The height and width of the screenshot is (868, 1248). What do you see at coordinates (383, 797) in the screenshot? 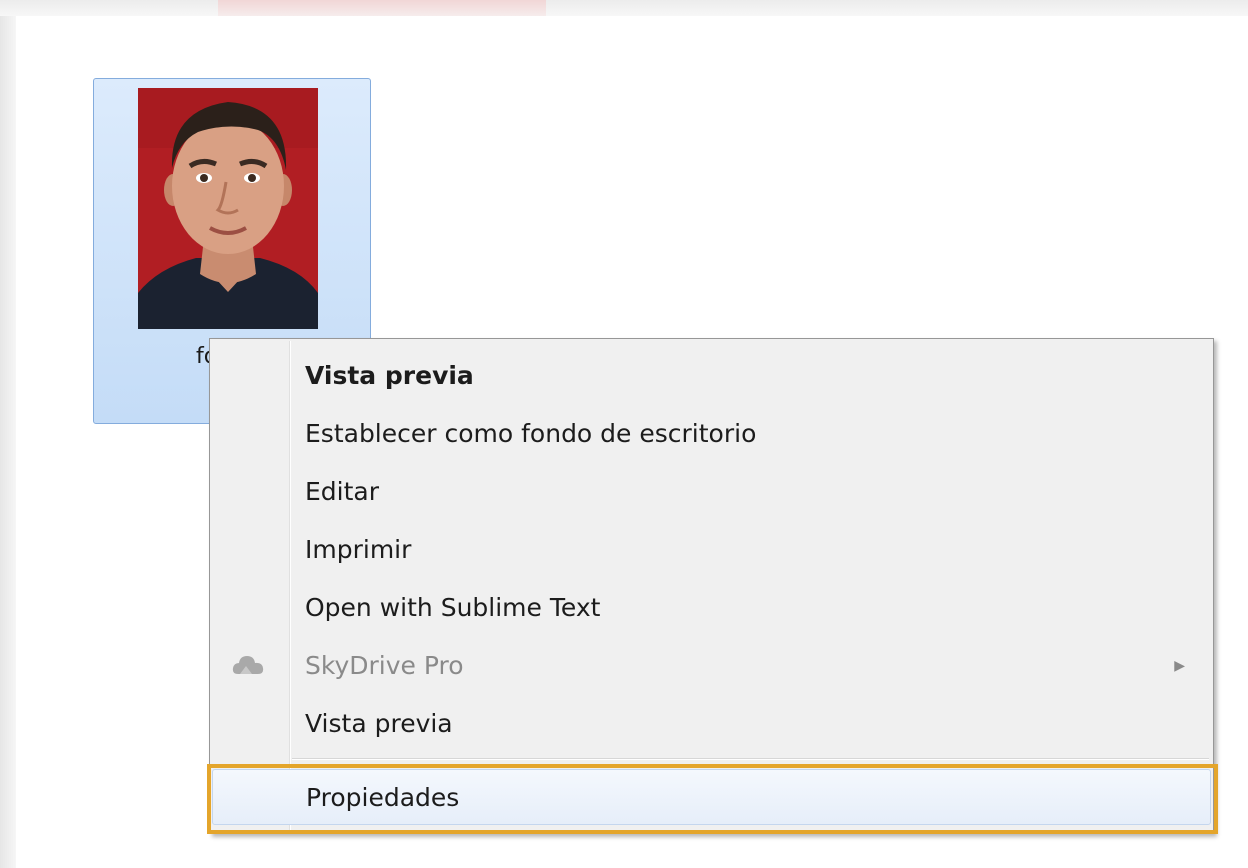
I see `menu-item-label: Propiedades` at bounding box center [383, 797].